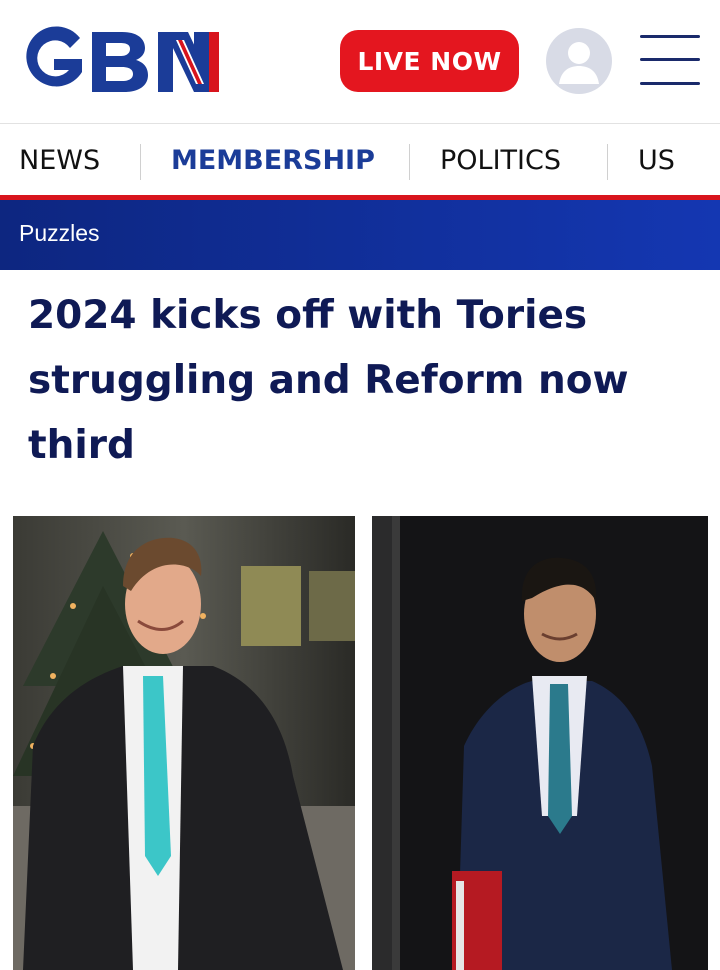 This screenshot has width=720, height=970. I want to click on section-bar: Puzzles, so click(360, 235).